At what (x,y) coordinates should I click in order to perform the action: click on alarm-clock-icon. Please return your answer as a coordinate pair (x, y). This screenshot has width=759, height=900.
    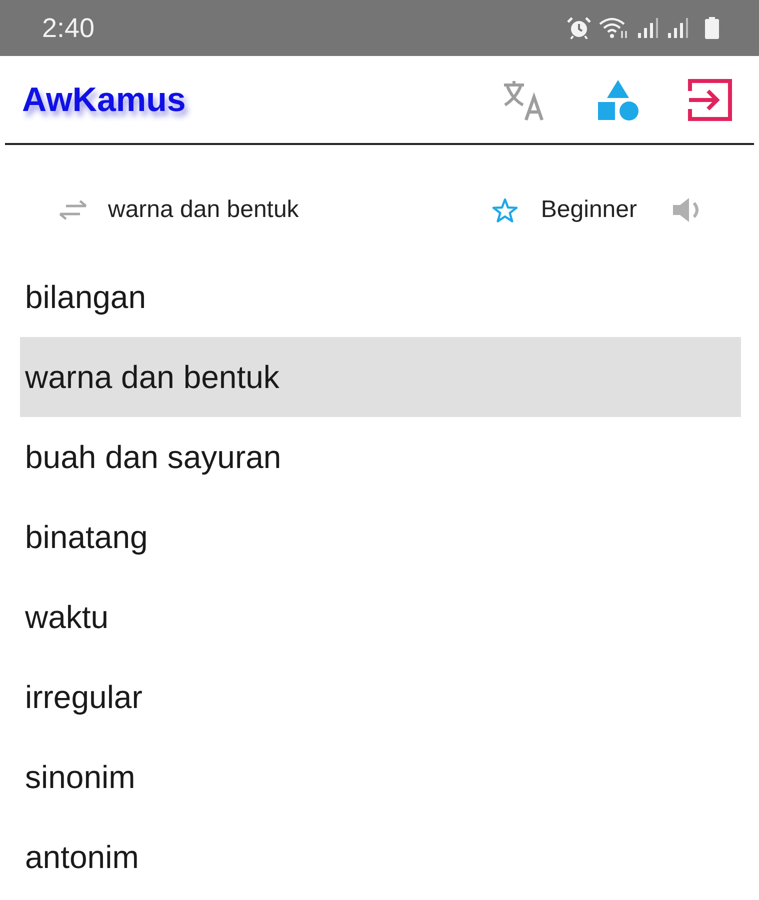
    Looking at the image, I should click on (579, 28).